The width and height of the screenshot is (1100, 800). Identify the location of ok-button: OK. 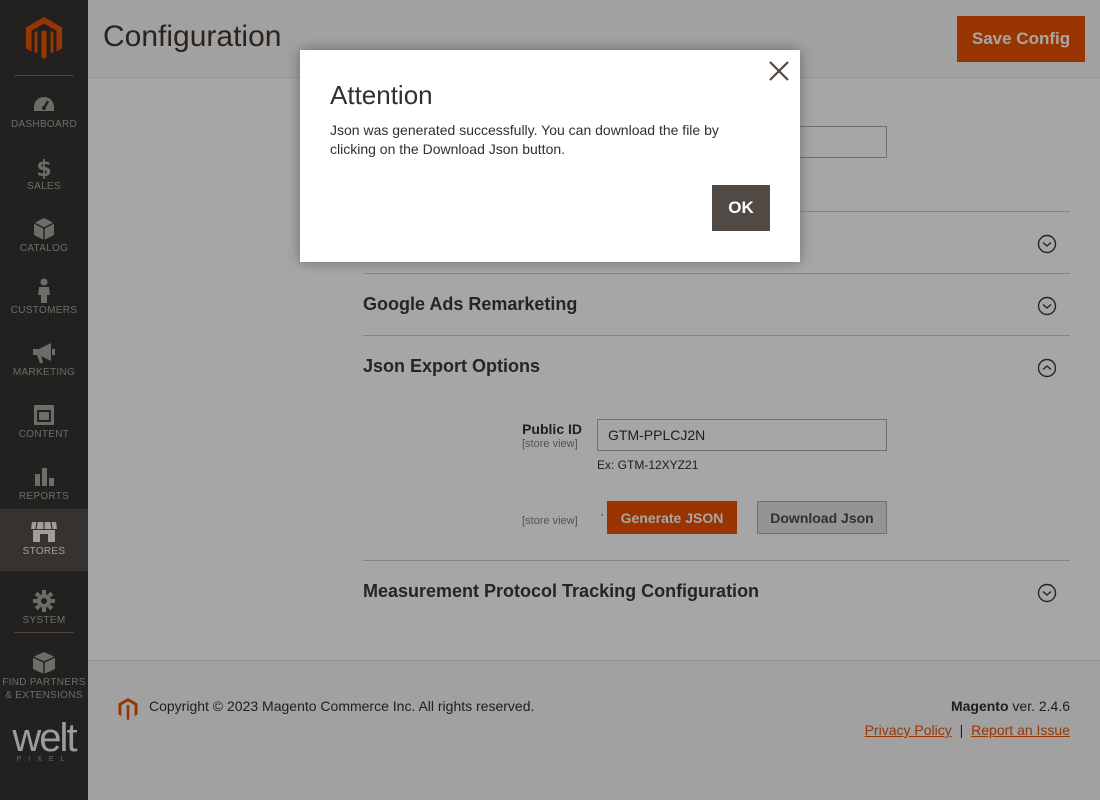
(741, 208).